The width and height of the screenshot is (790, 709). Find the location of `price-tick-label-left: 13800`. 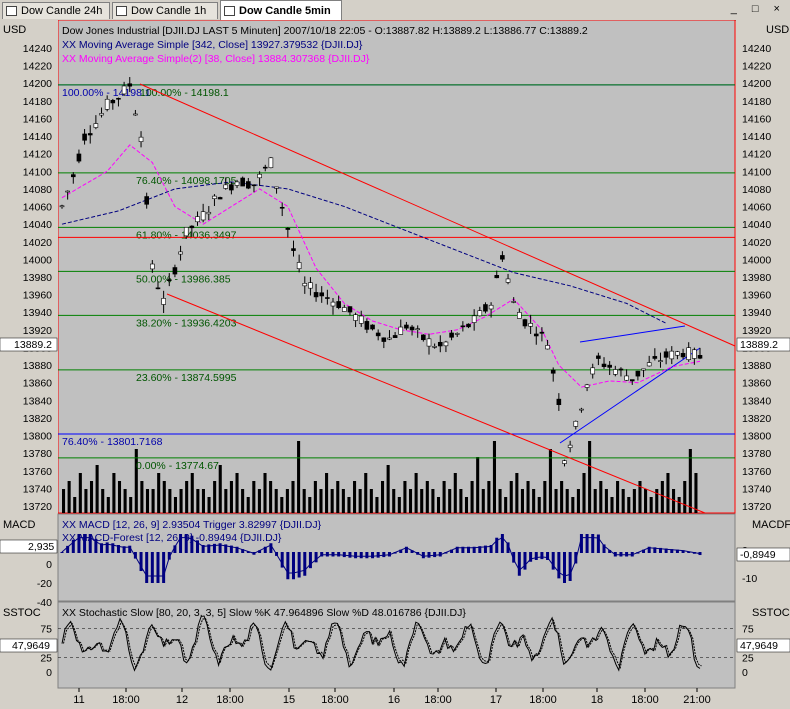

price-tick-label-left: 13800 is located at coordinates (37, 437).